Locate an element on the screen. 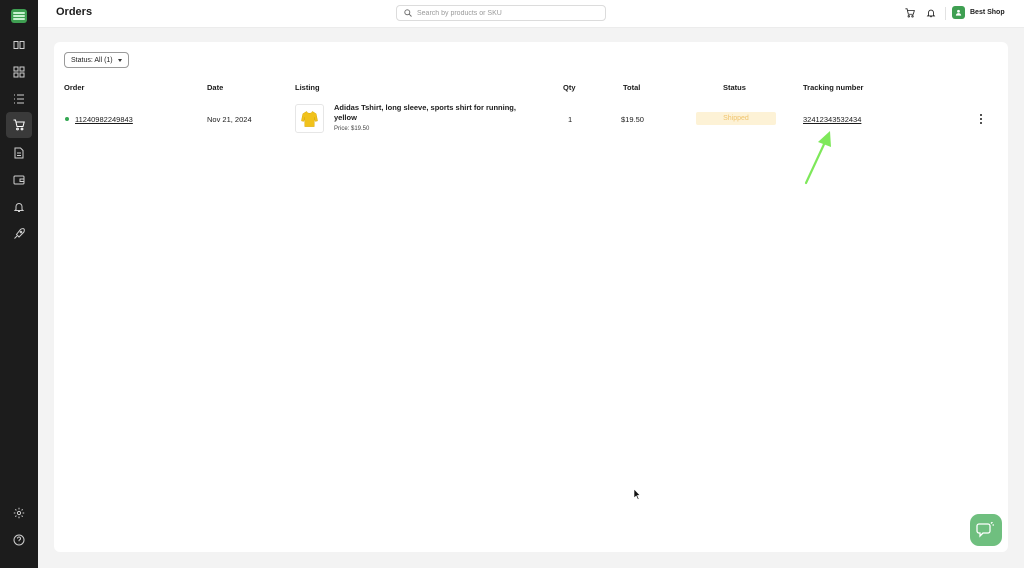  notification-bell-icon is located at coordinates (931, 13).